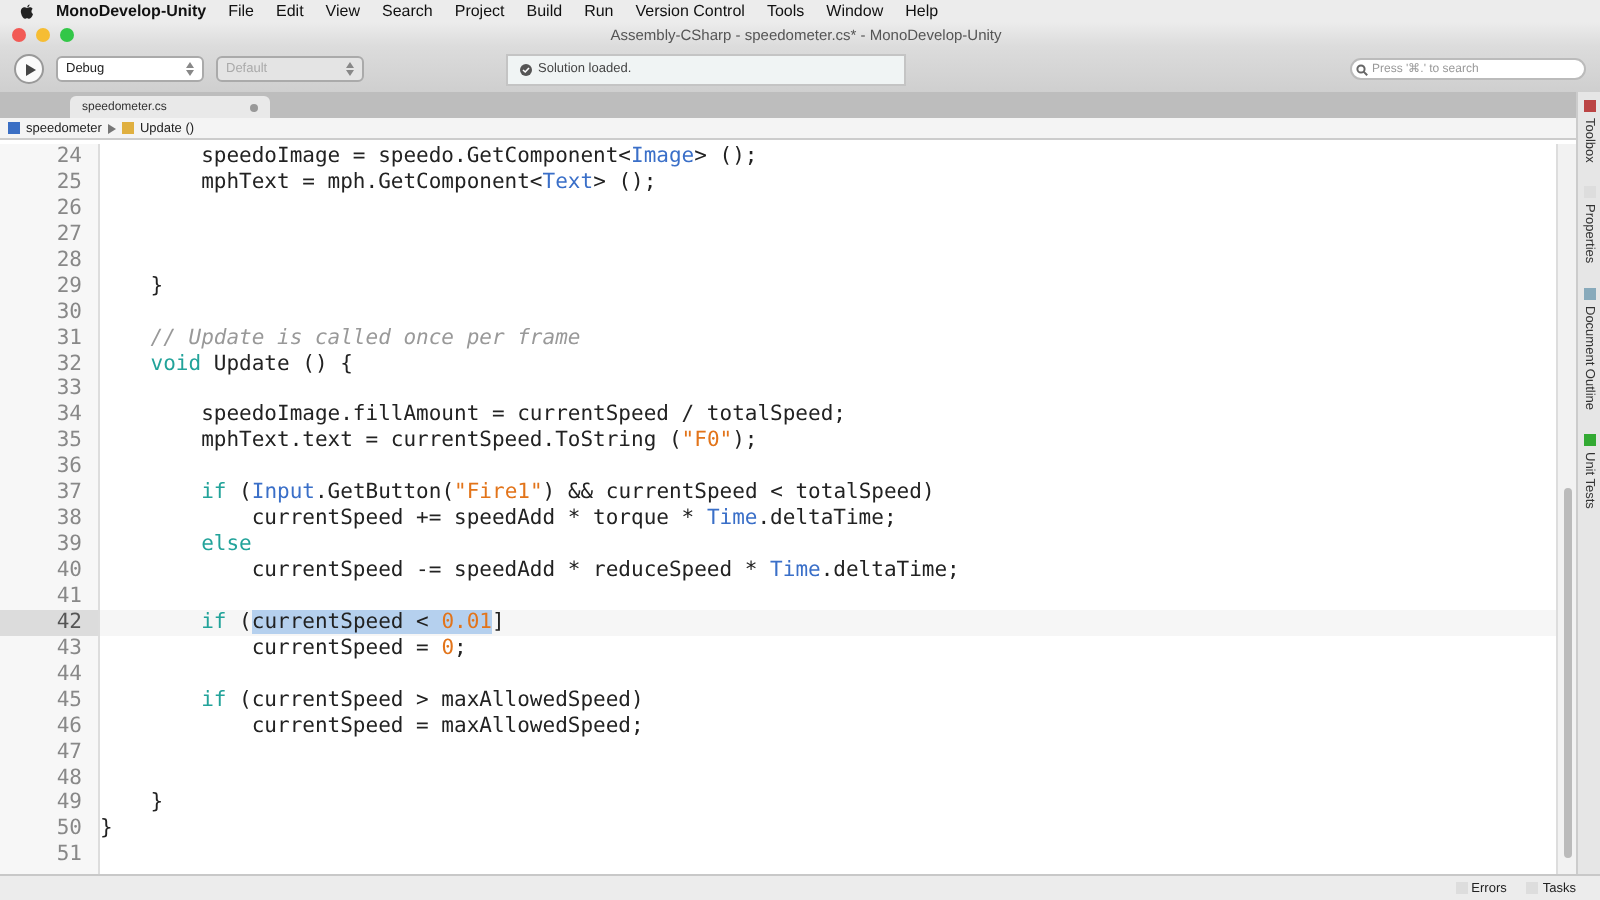 The height and width of the screenshot is (900, 1600). Describe the element at coordinates (69, 364) in the screenshot. I see `line-number: 32` at that location.